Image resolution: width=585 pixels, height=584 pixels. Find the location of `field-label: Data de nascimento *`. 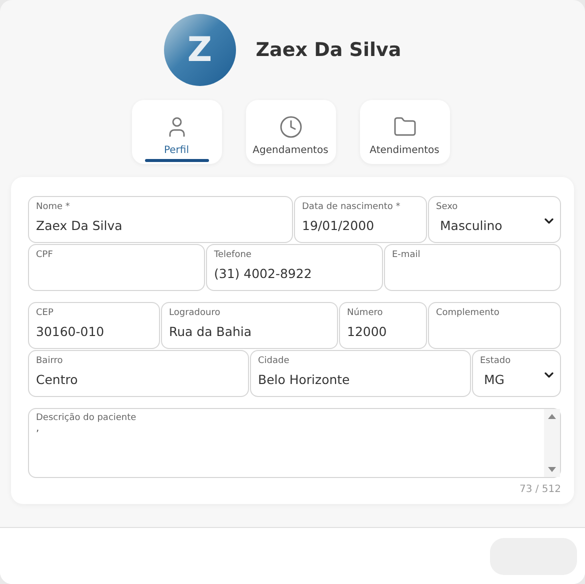

field-label: Data de nascimento * is located at coordinates (352, 207).